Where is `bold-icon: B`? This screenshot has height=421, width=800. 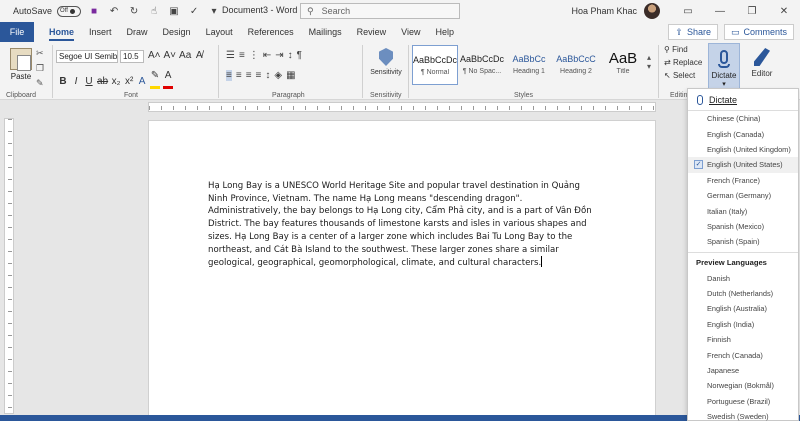
bold-icon: B is located at coordinates (63, 81).